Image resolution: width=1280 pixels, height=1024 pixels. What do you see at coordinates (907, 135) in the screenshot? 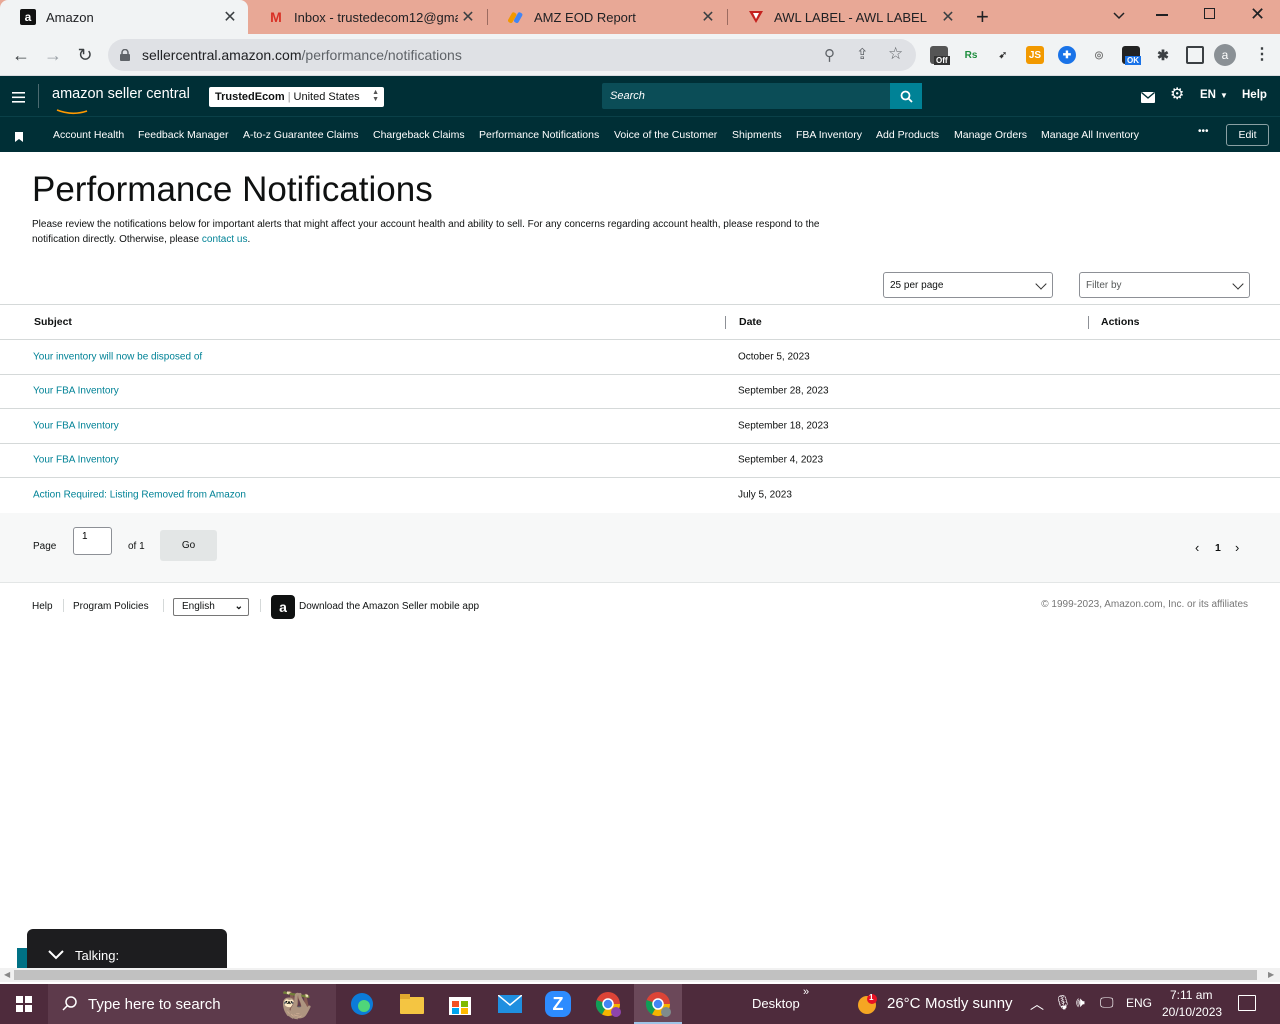
I see `nav-add-products: Add Products` at bounding box center [907, 135].